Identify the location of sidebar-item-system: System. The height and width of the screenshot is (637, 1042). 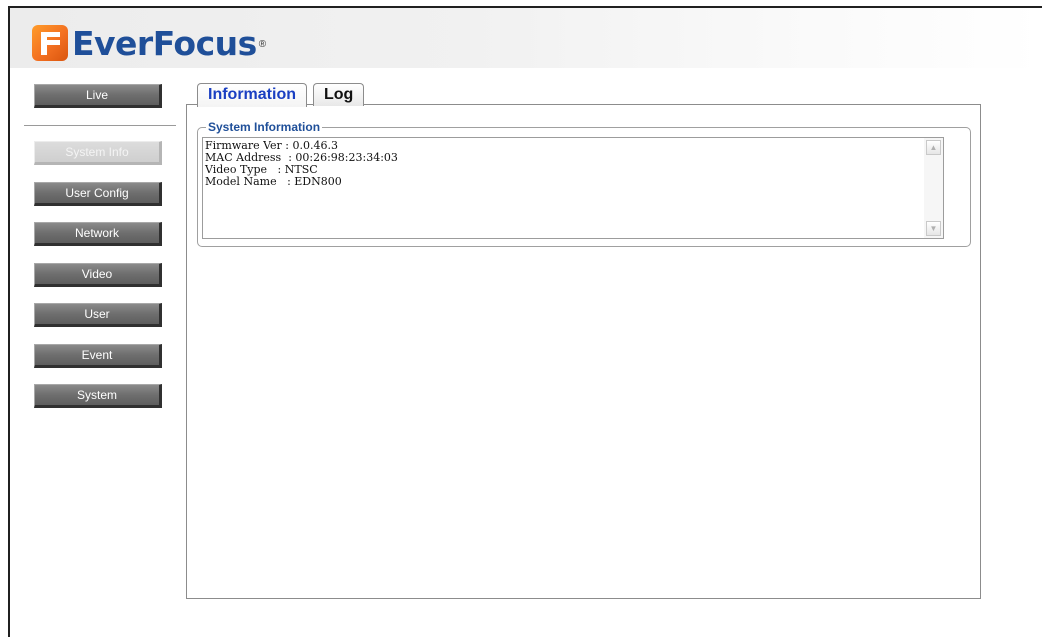
(98, 396).